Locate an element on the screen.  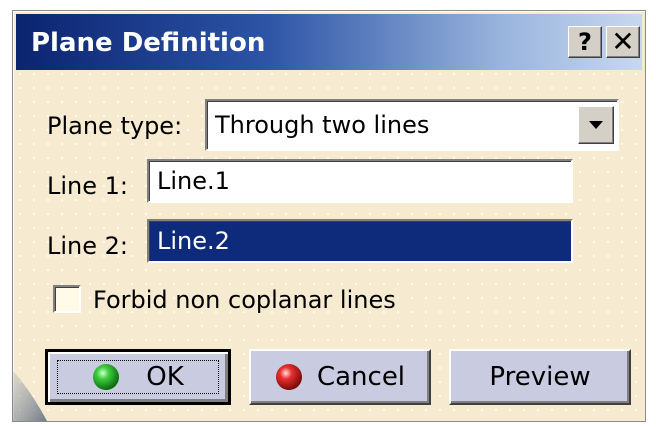
close-icon: ✕ is located at coordinates (623, 41).